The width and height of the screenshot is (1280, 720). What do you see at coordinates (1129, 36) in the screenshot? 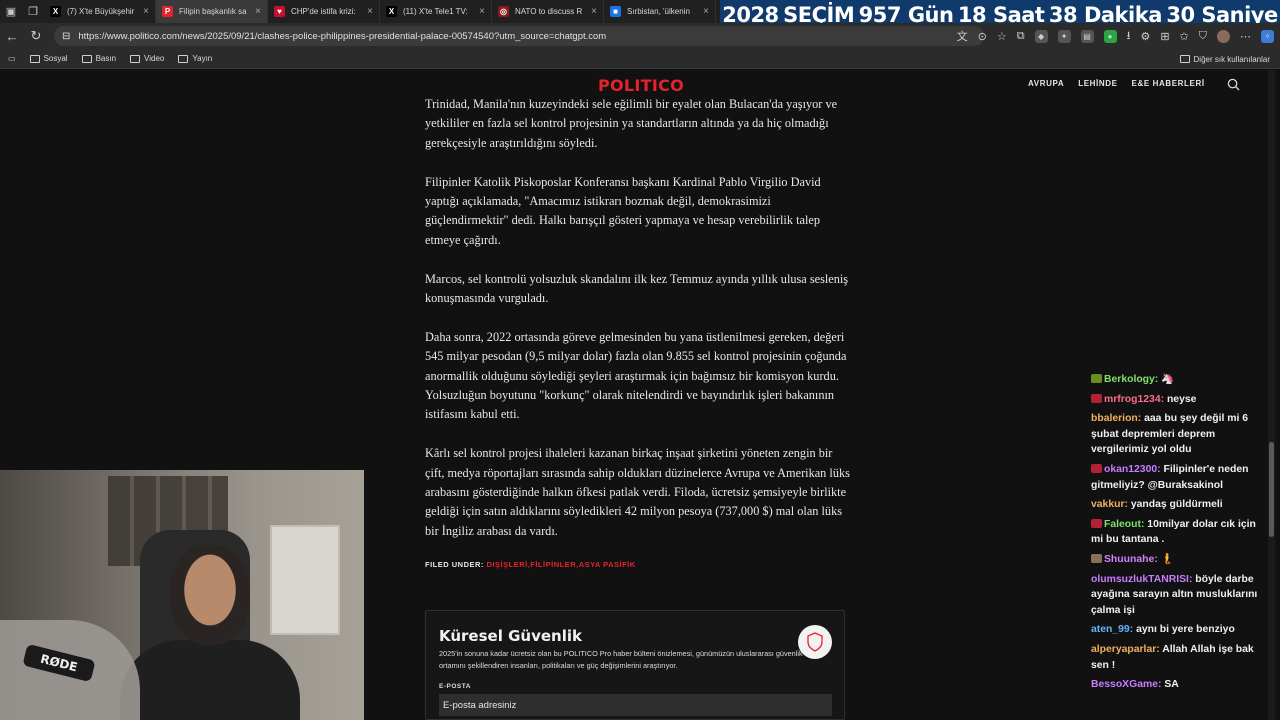
I see `downloads-icon: ⭳` at bounding box center [1129, 36].